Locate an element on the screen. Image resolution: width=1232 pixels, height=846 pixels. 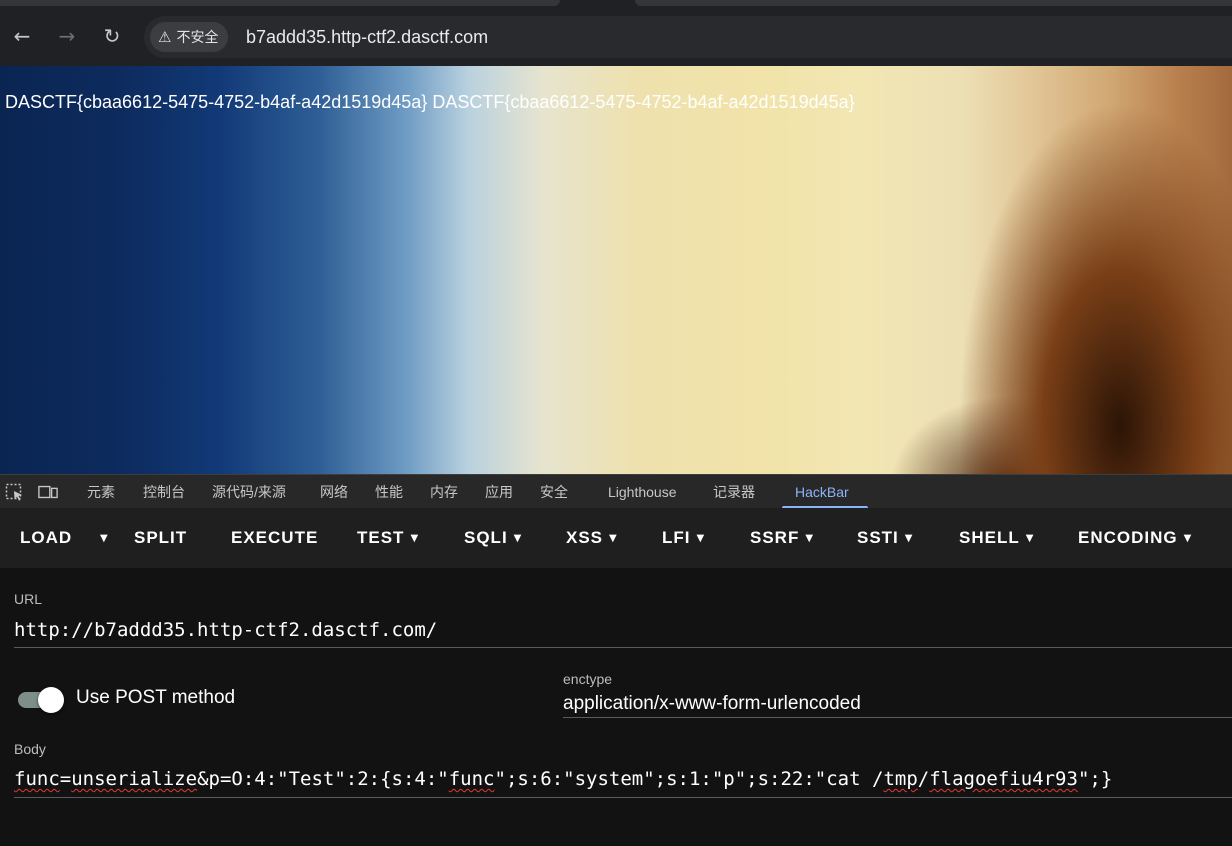
devtools-tab-security: 安全 is located at coordinates (554, 492).